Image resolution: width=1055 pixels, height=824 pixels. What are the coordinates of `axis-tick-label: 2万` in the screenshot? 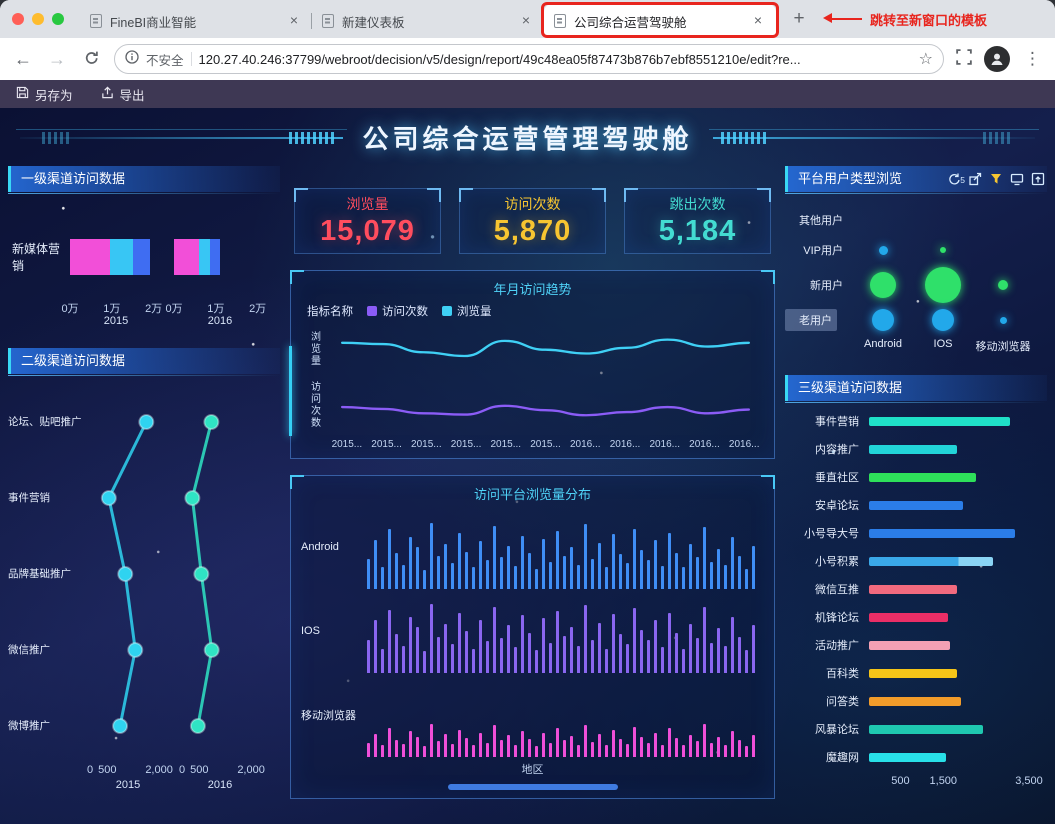 It's located at (154, 309).